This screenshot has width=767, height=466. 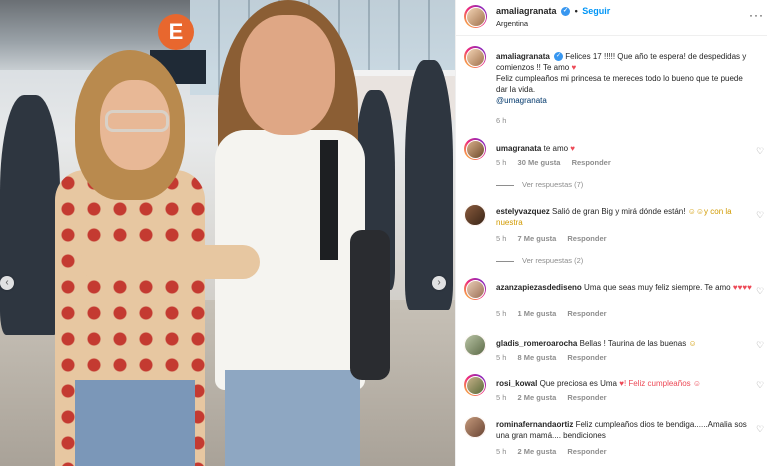 I want to click on author-username: amaliagranata, so click(x=526, y=11).